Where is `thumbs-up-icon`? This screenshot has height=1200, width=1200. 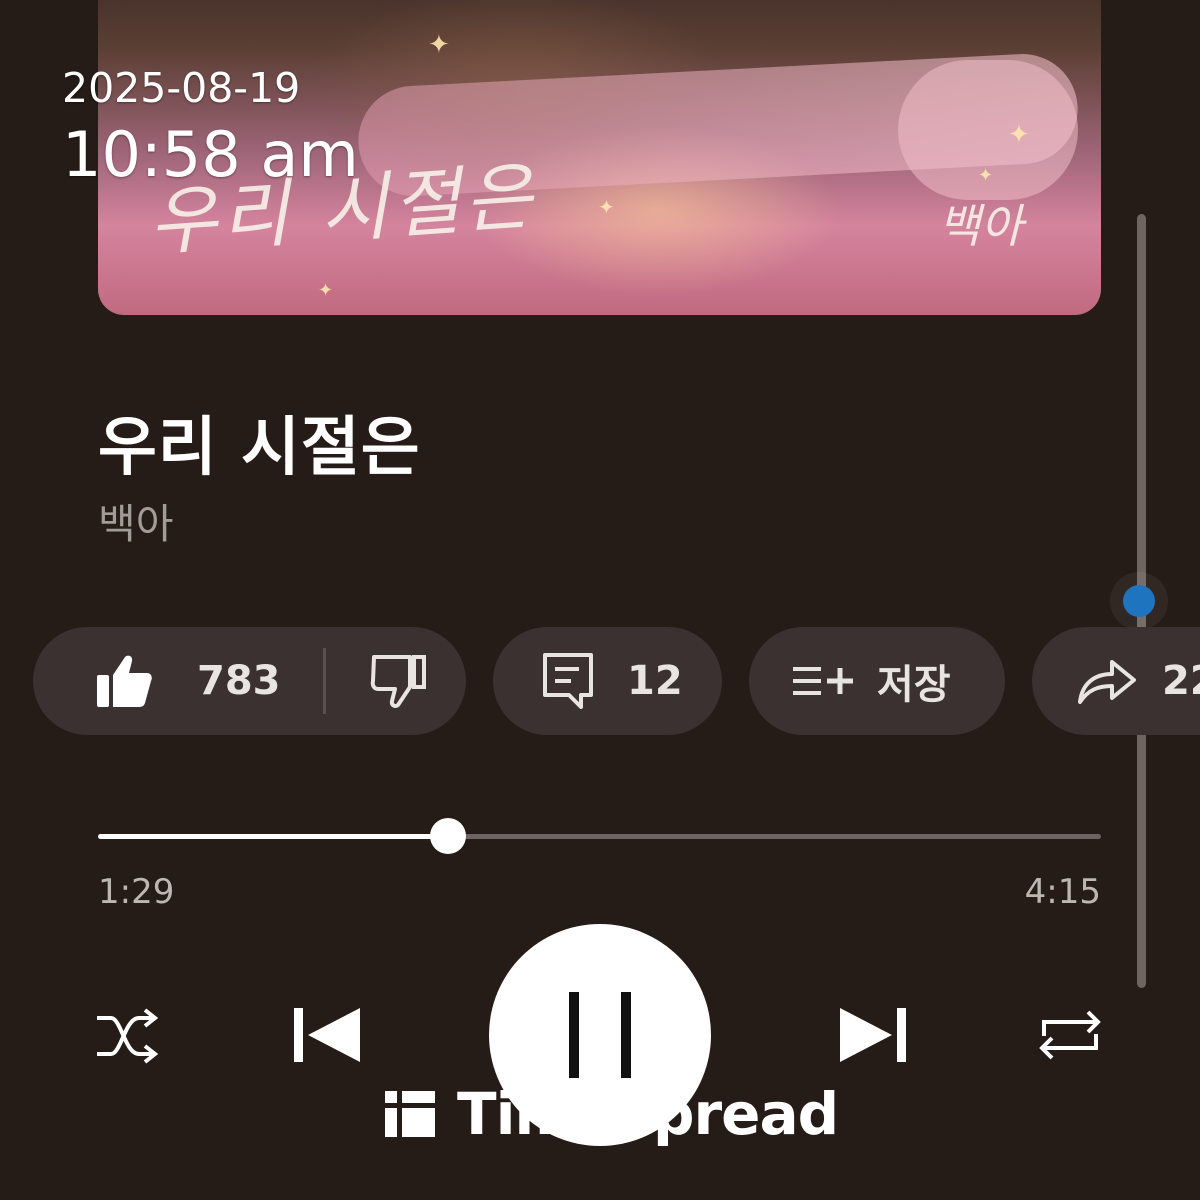 thumbs-up-icon is located at coordinates (124, 681).